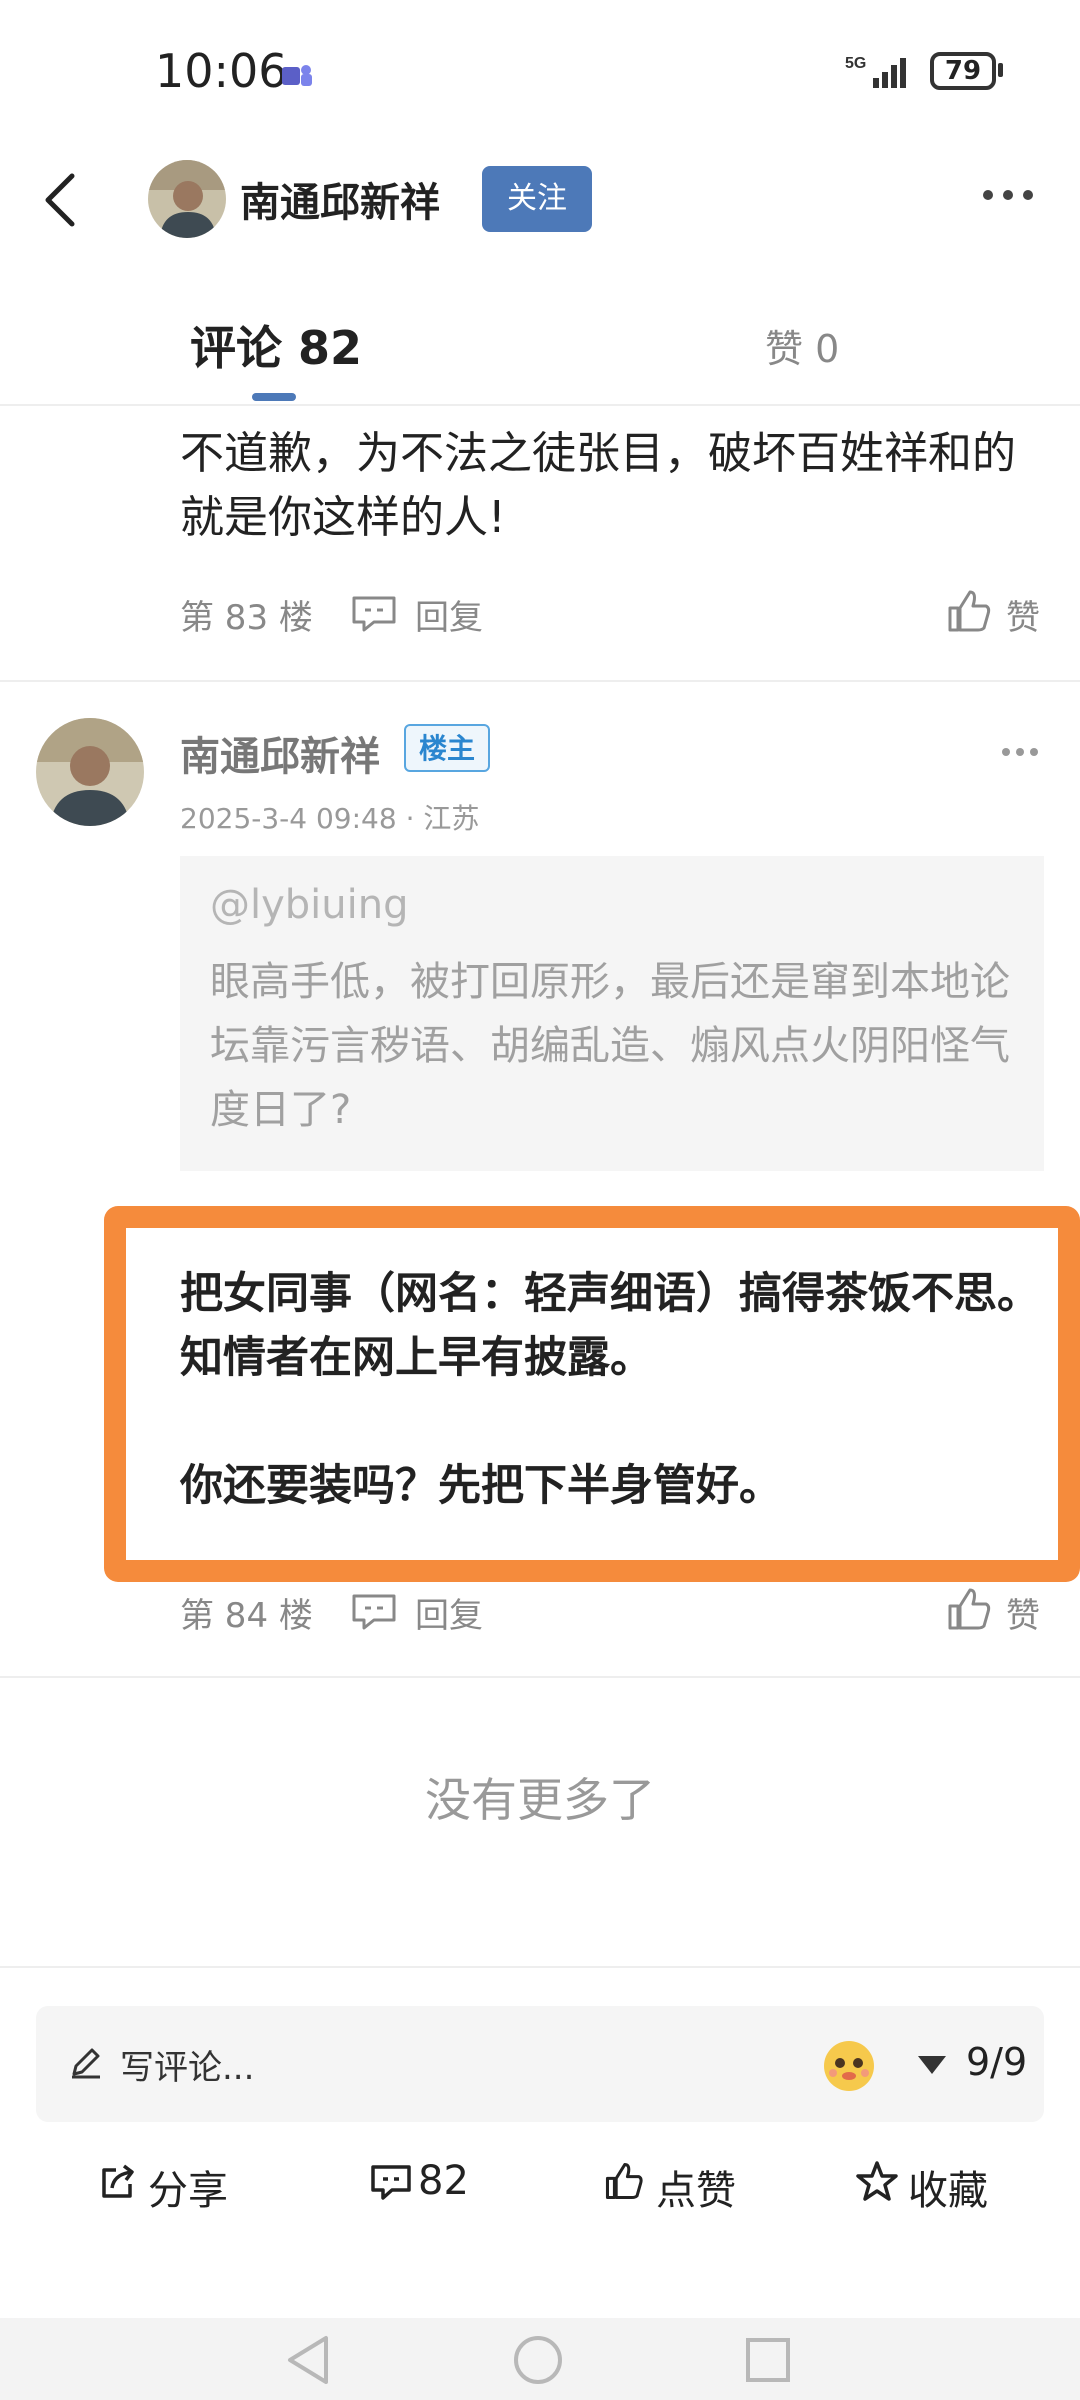 The height and width of the screenshot is (2400, 1080). What do you see at coordinates (540, 1967) in the screenshot?
I see `bottom-divider` at bounding box center [540, 1967].